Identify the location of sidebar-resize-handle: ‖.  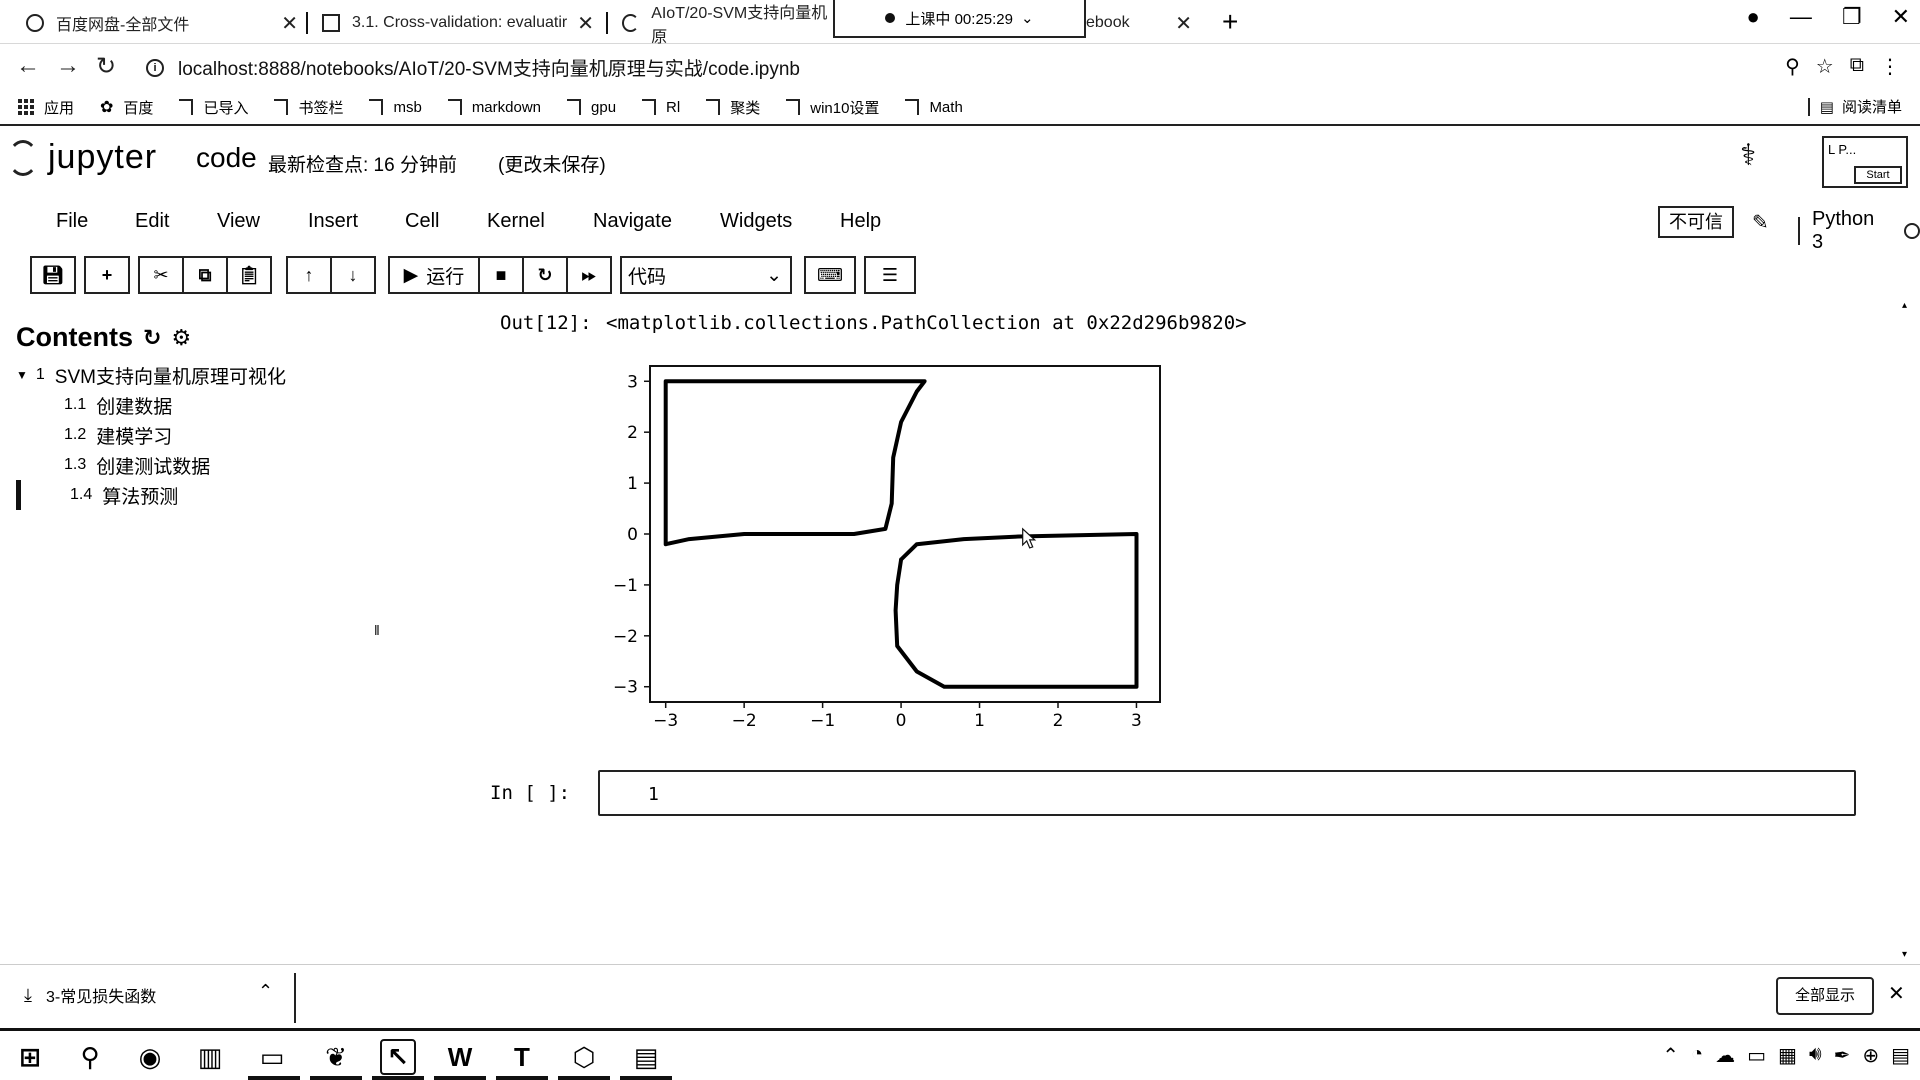
(377, 630).